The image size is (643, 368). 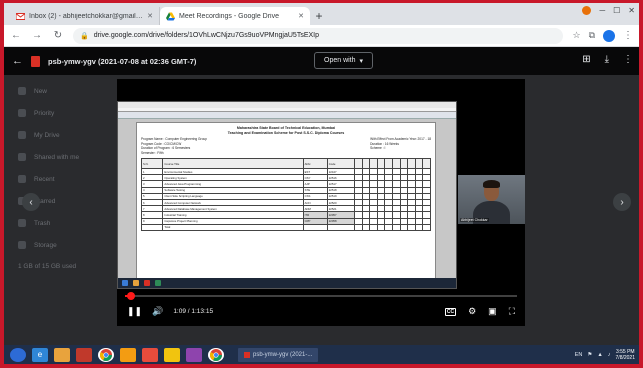 I want to click on sidebar-item-trash: Trash, so click(x=48, y=223).